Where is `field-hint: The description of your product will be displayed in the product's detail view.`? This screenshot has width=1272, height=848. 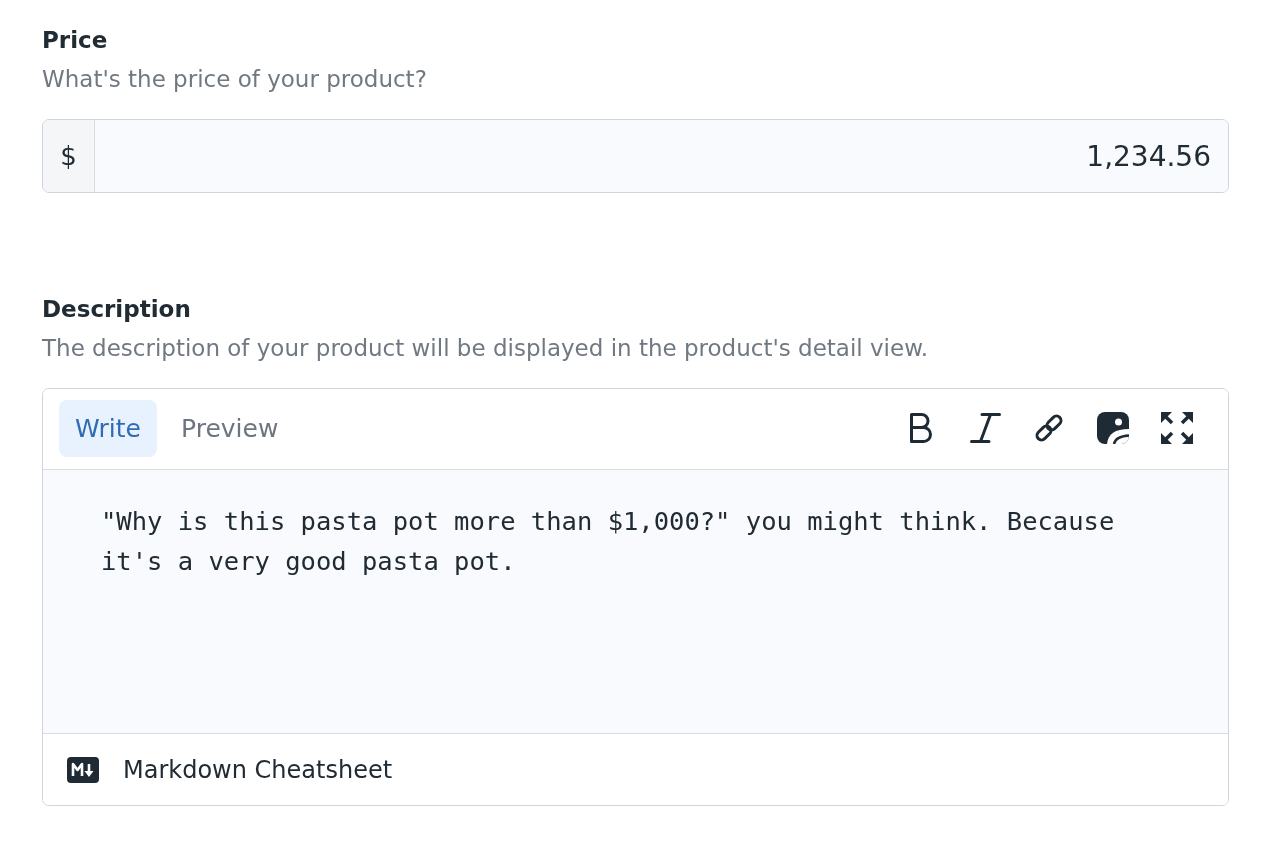 field-hint: The description of your product will be displayed in the product's detail view. is located at coordinates (486, 348).